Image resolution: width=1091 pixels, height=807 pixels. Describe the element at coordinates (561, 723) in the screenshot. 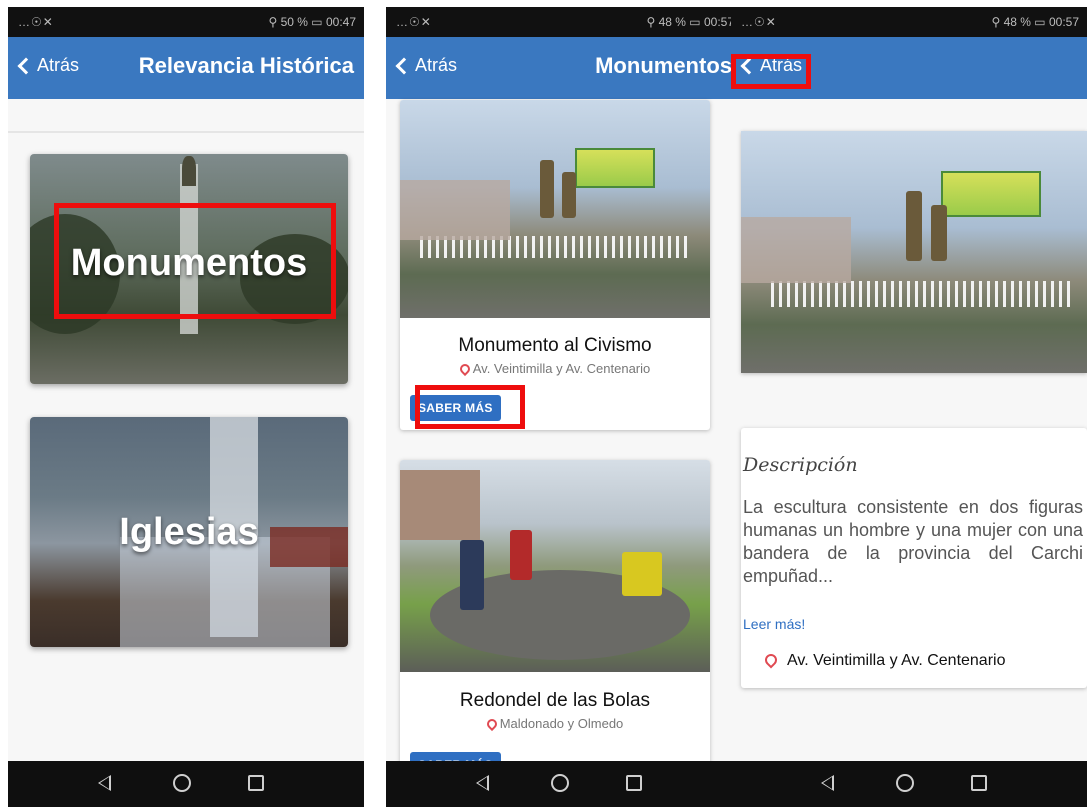

I see `address-text: Maldonado y Olmedo` at that location.